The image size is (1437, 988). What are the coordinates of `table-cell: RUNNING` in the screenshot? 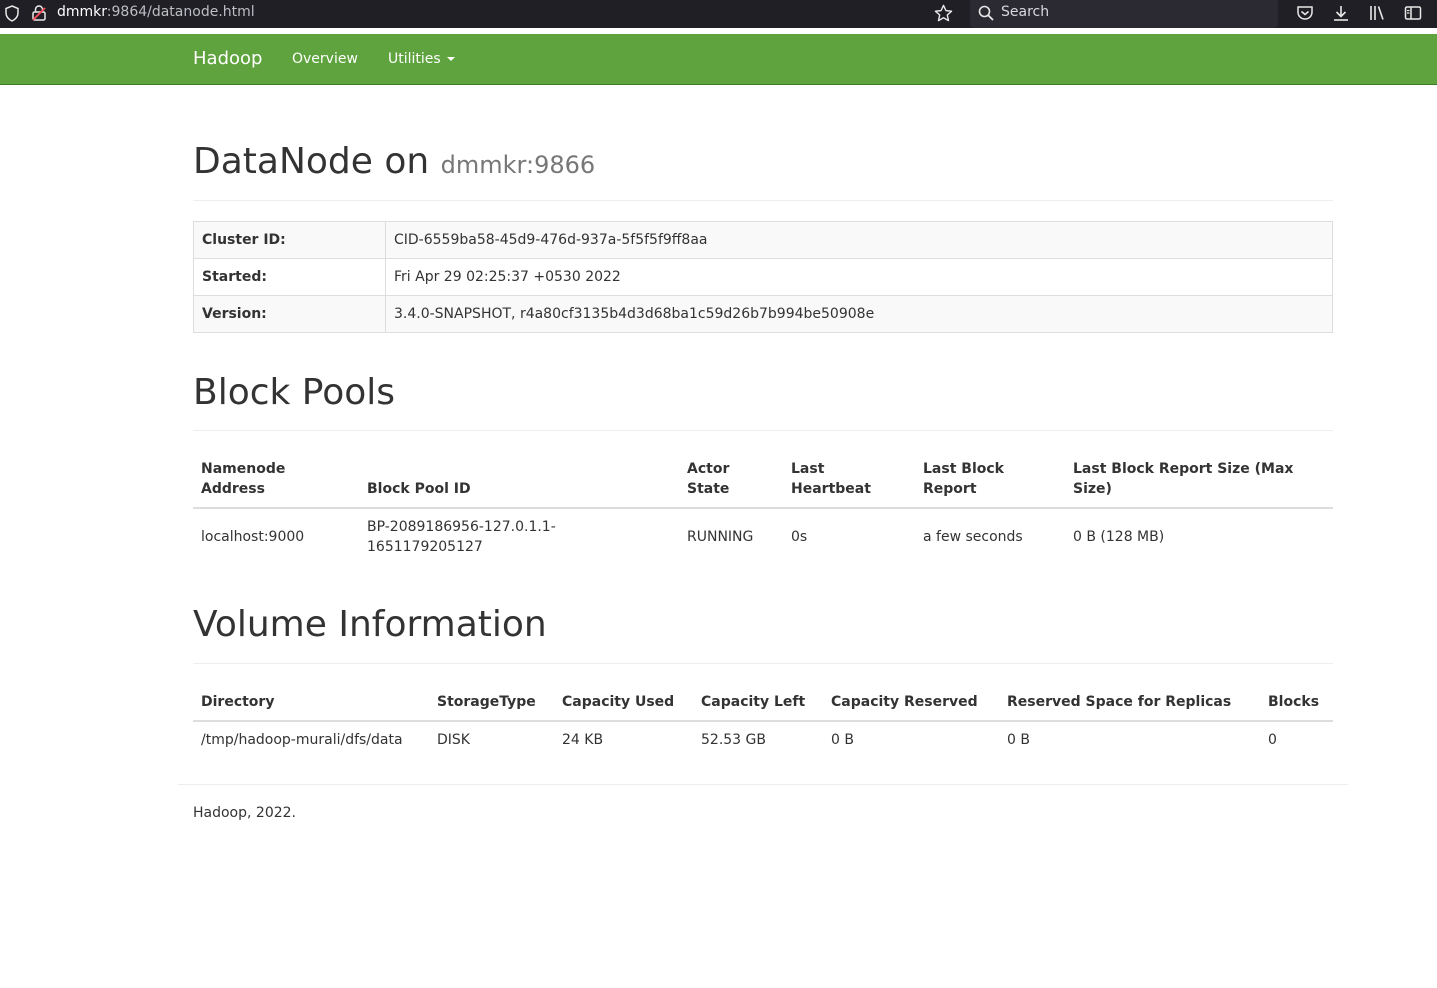 It's located at (720, 537).